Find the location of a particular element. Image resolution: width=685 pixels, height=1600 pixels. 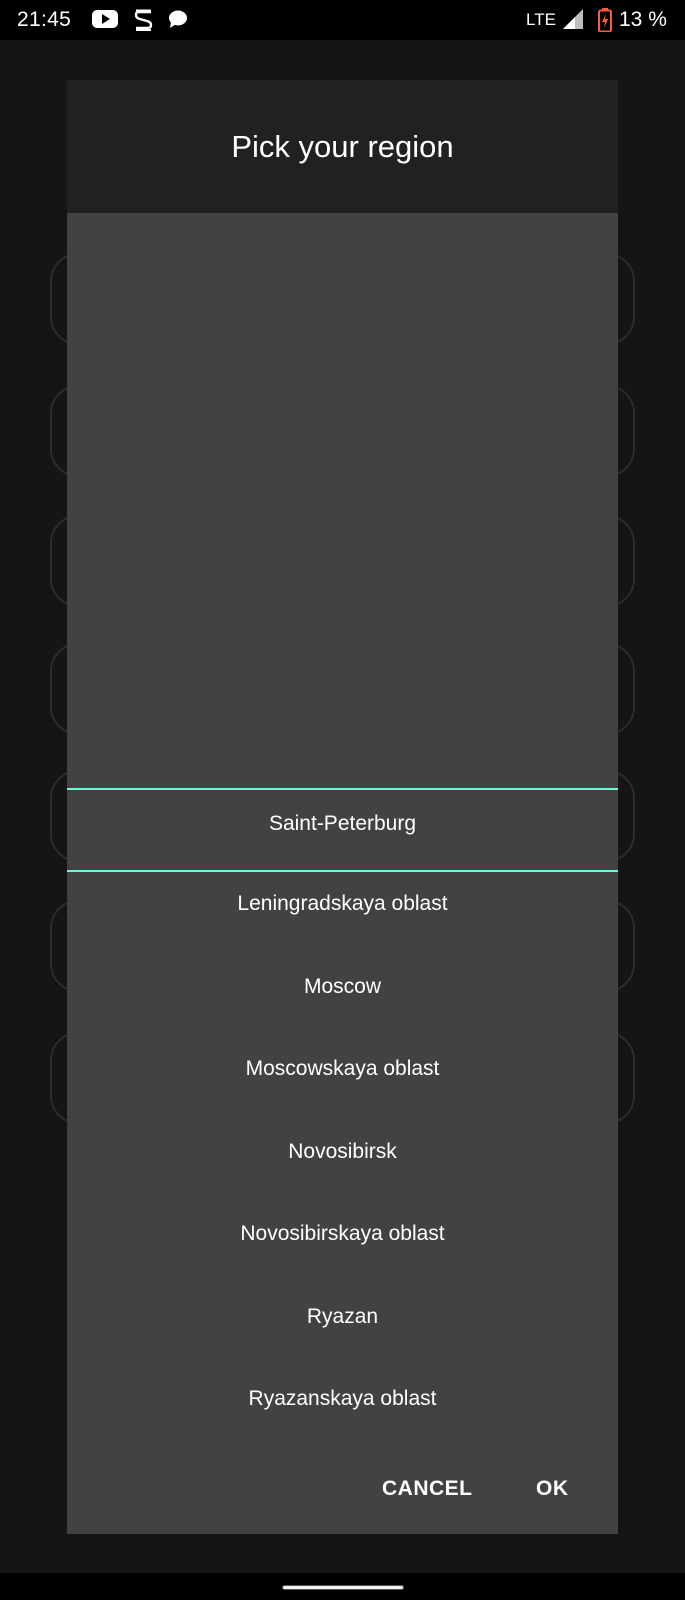

picker-option: Novosibirskaya oblast is located at coordinates (342, 1234).